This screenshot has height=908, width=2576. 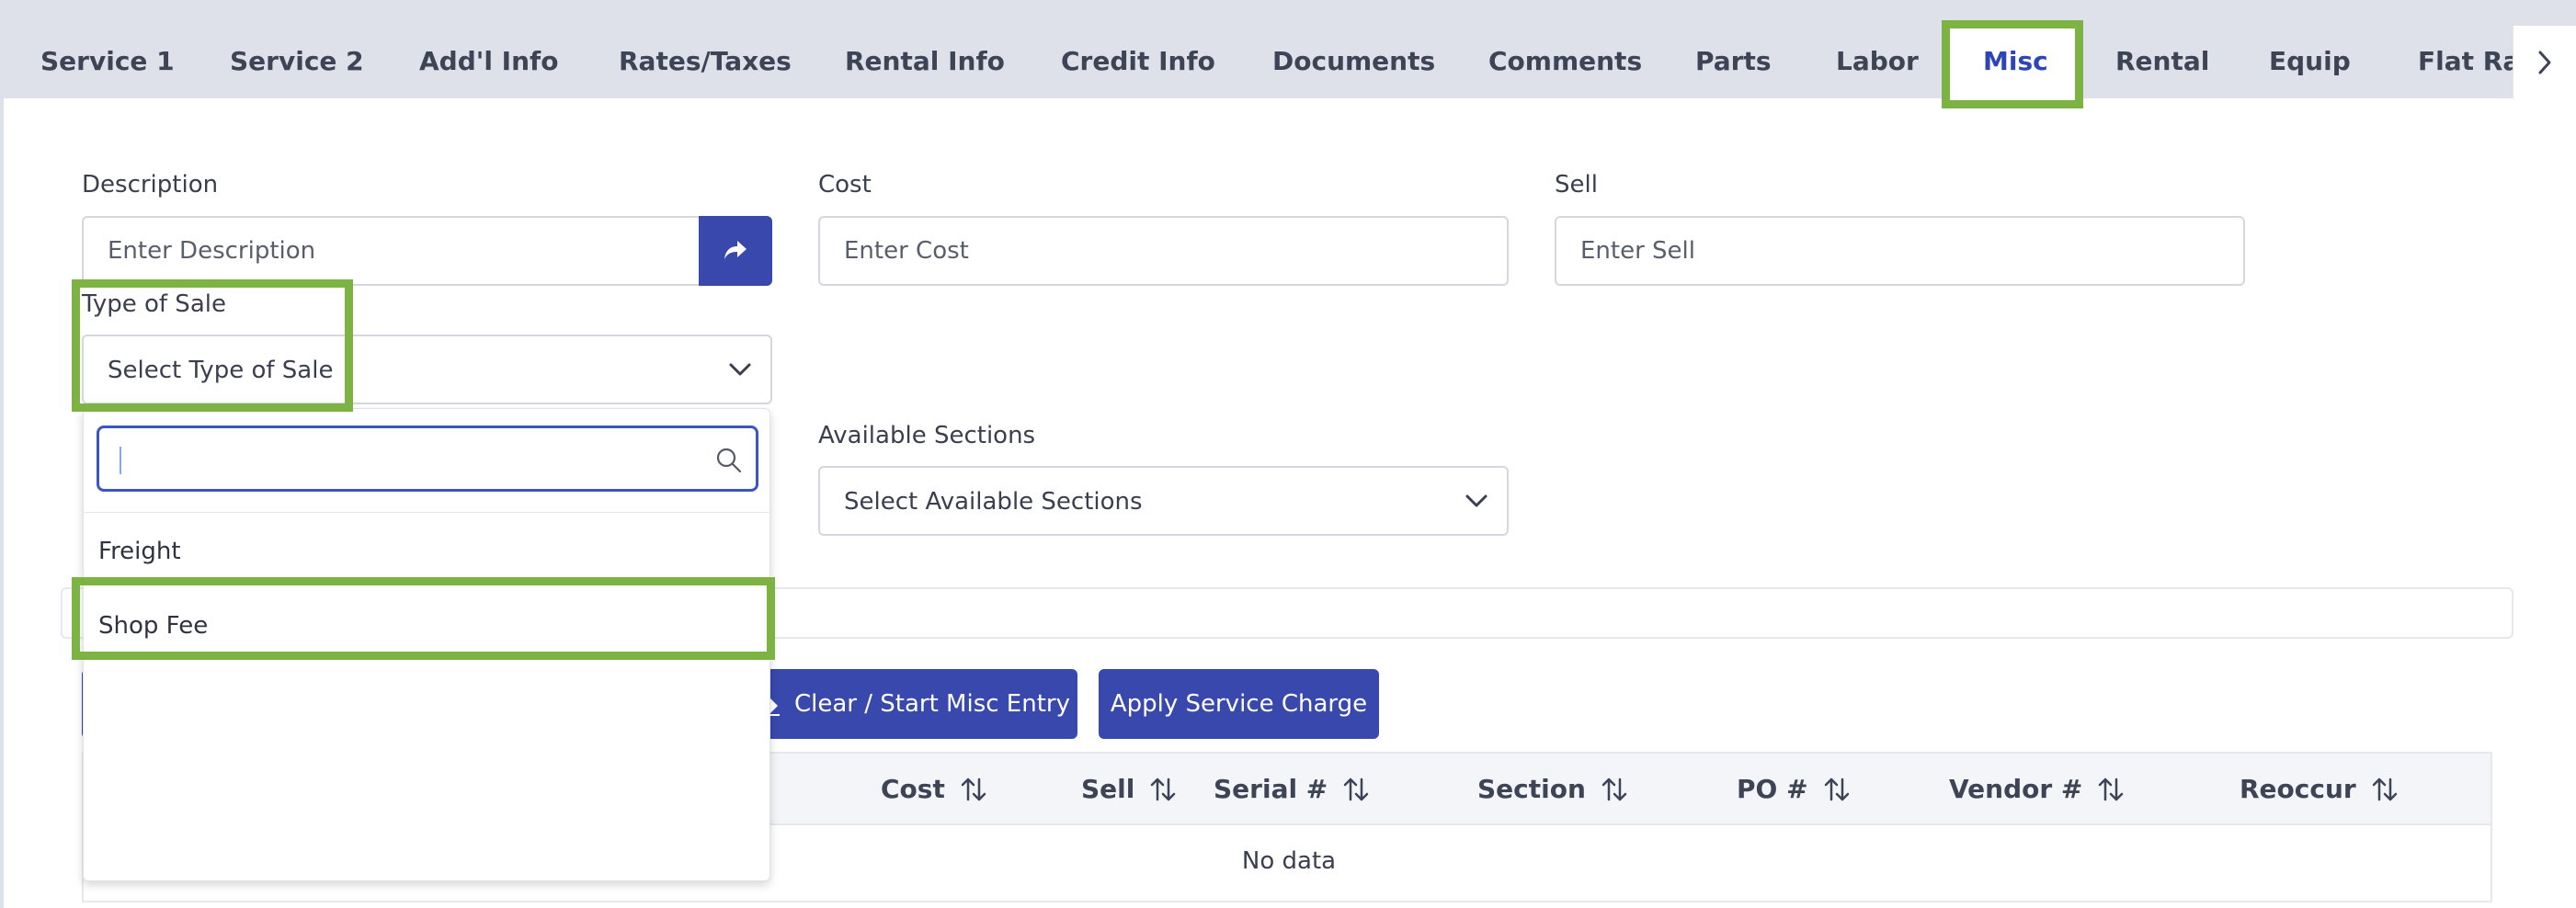 What do you see at coordinates (2016, 789) in the screenshot?
I see `column-header-label: Vendor #` at bounding box center [2016, 789].